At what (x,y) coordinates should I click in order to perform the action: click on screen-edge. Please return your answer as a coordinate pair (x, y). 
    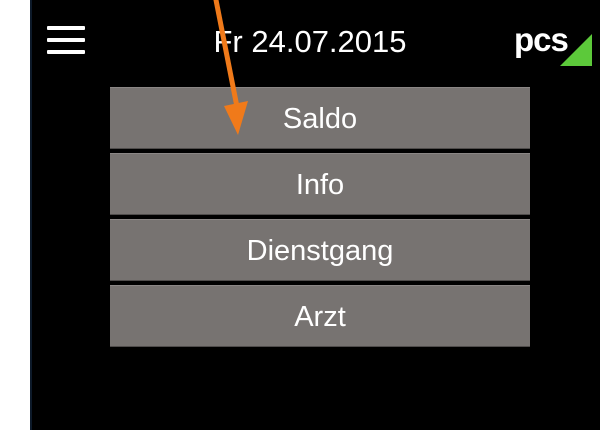
    Looking at the image, I should click on (31, 215).